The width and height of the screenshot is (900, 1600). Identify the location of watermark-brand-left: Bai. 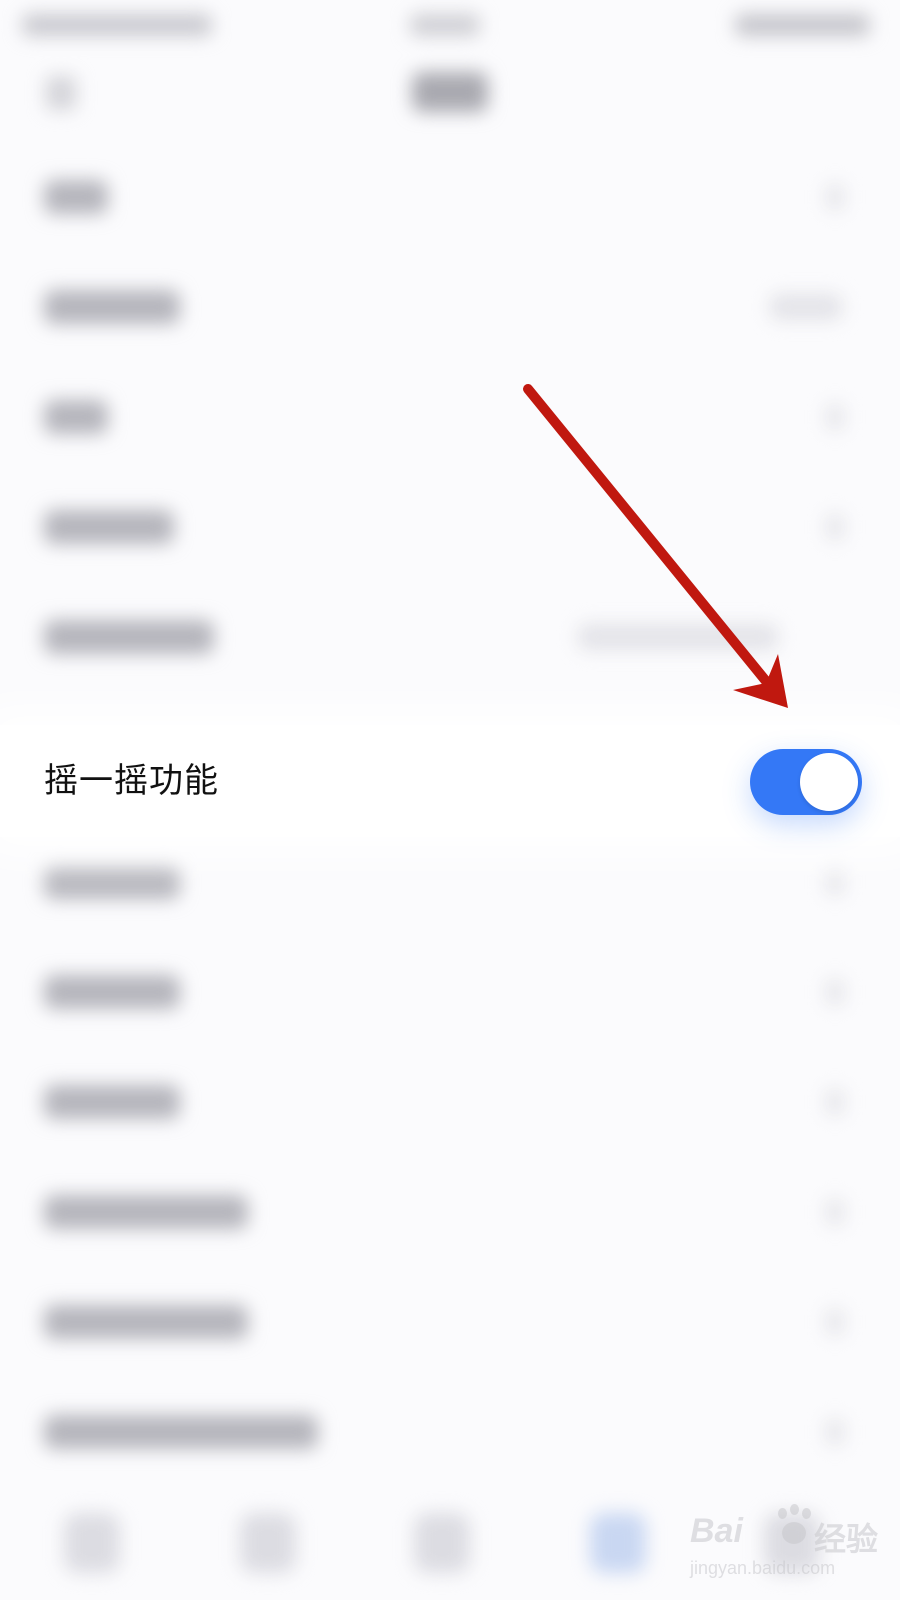
(716, 1531).